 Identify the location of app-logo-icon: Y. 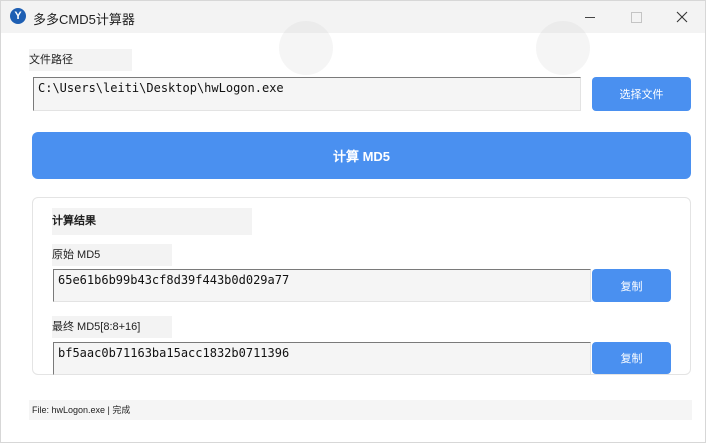
(18, 16).